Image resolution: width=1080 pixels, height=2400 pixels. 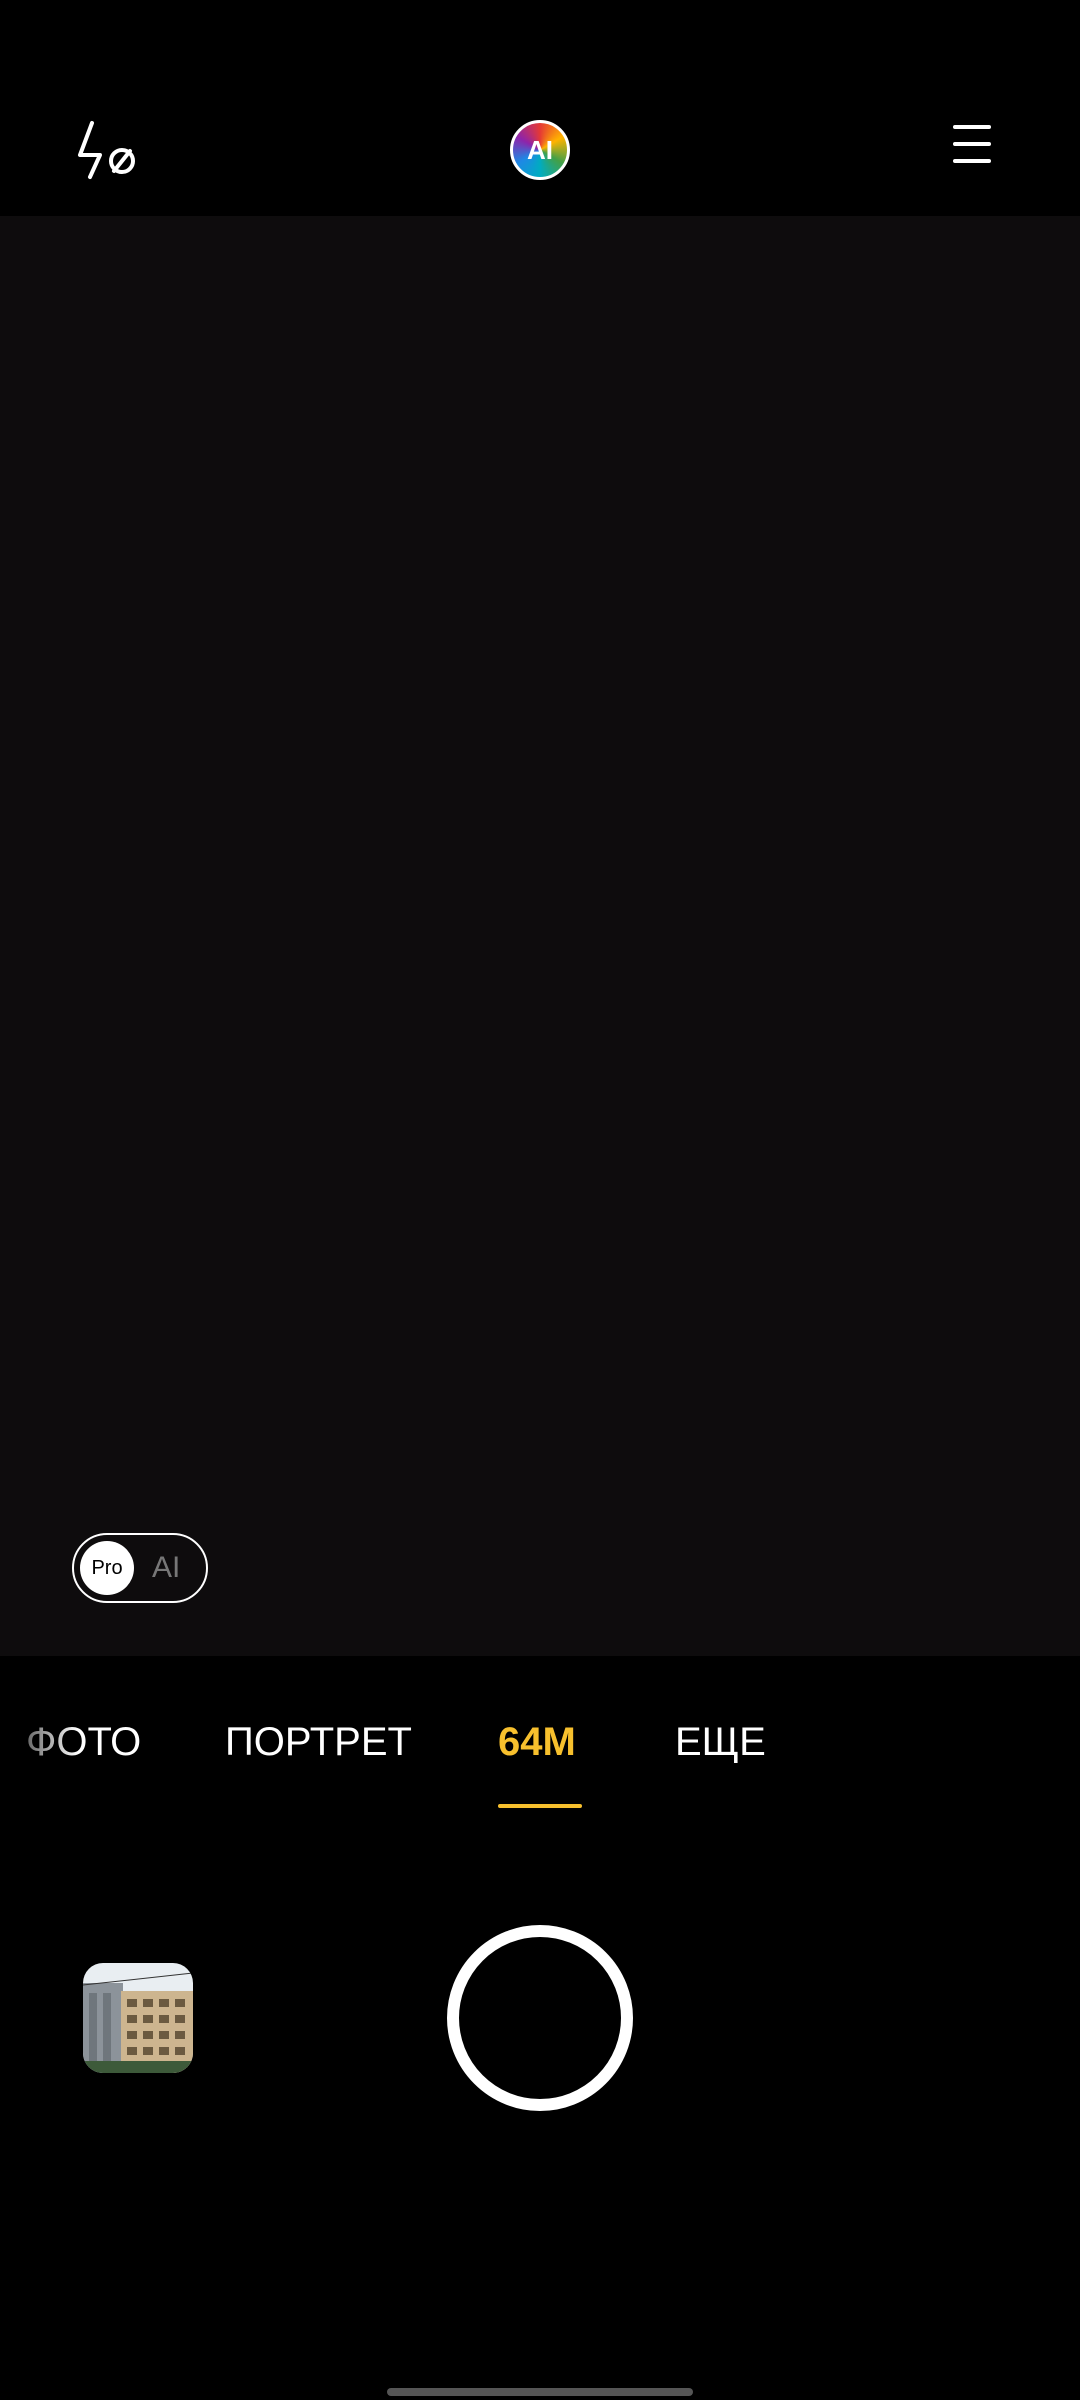 What do you see at coordinates (83, 1742) in the screenshot?
I see `mode-photo: ФОТО` at bounding box center [83, 1742].